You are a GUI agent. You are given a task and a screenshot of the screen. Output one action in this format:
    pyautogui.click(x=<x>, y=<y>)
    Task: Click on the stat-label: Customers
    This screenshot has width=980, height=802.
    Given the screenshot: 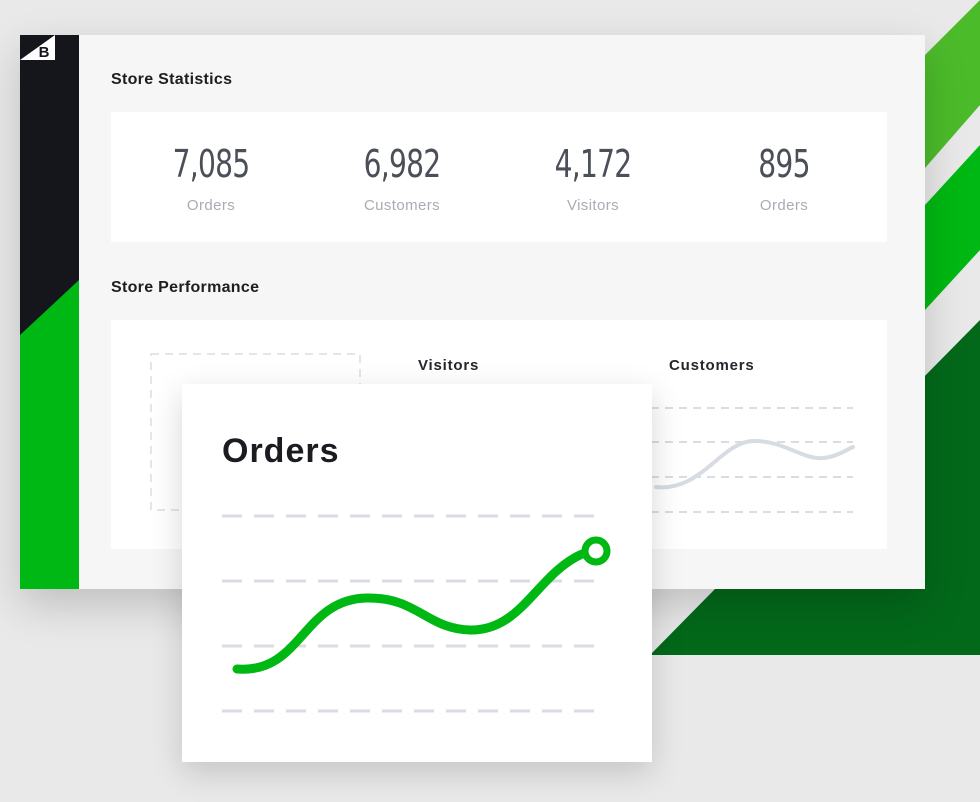 What is the action you would take?
    pyautogui.click(x=402, y=205)
    